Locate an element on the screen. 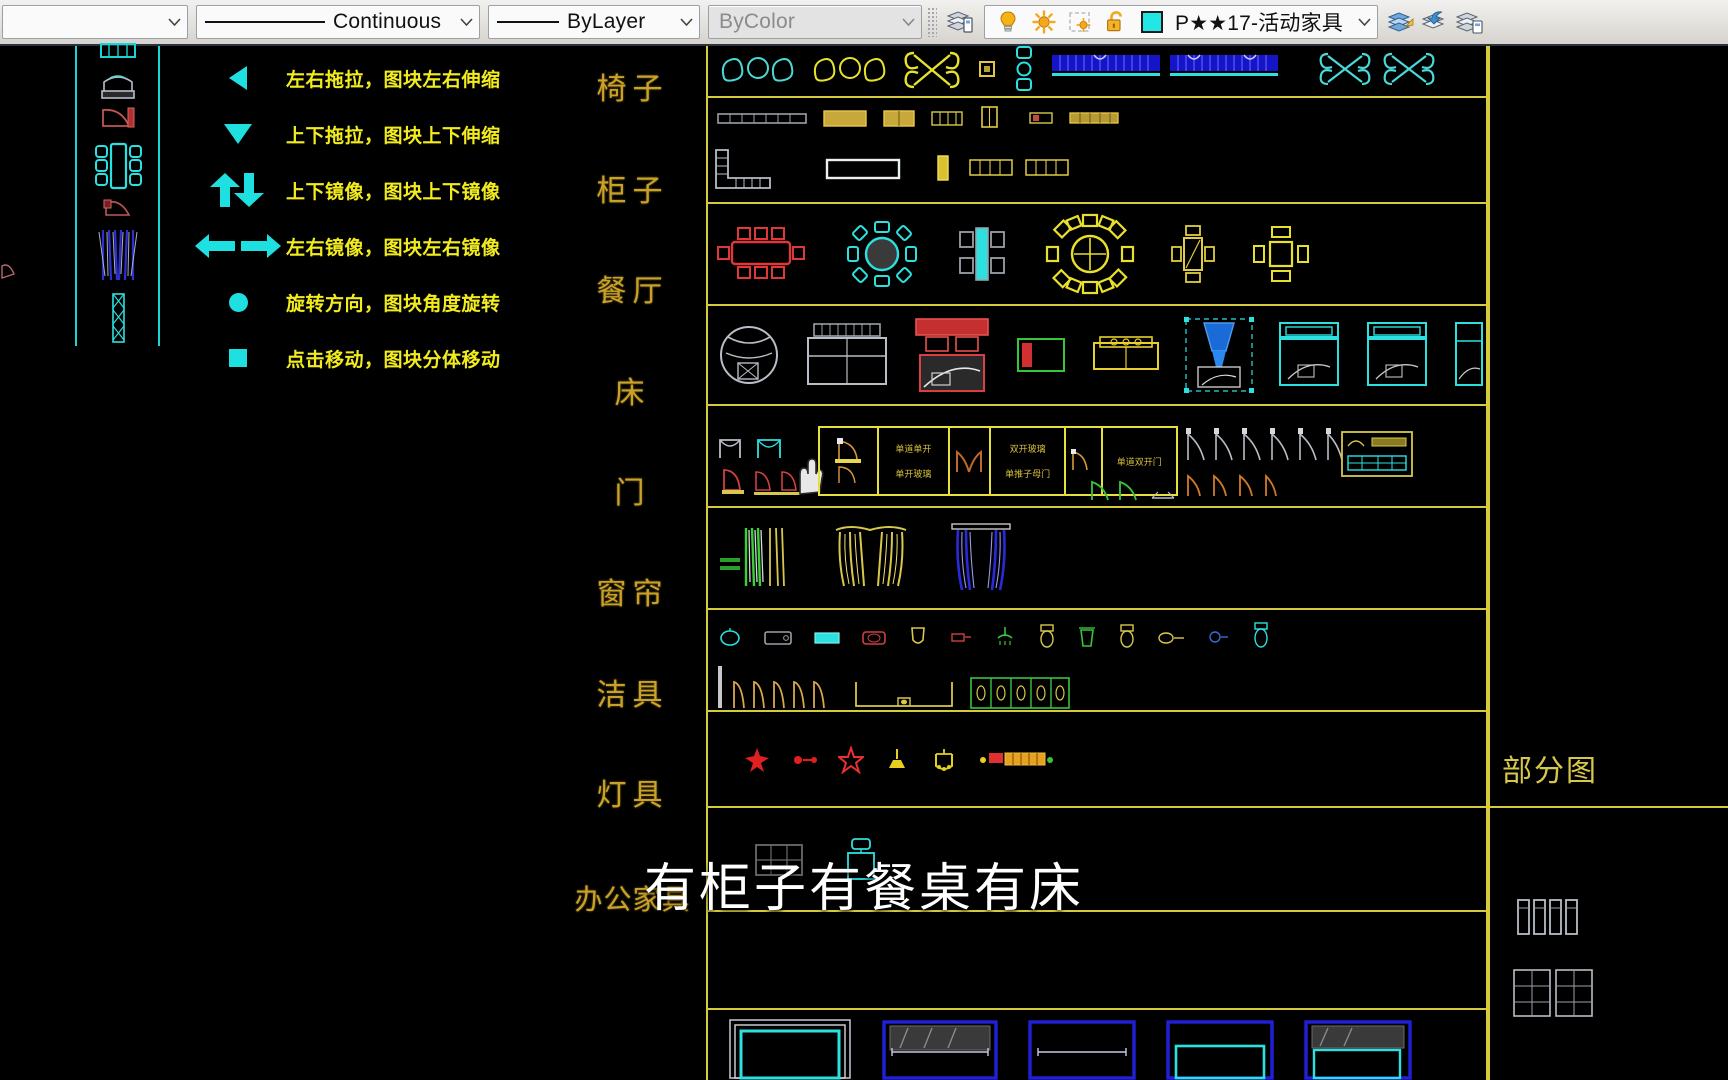  block-sanitary-basin-cyan is located at coordinates (730, 639).